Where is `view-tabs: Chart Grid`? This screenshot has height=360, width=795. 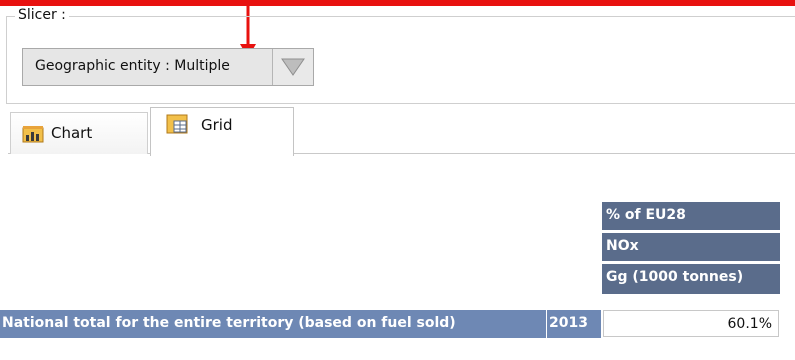
view-tabs: Chart Grid is located at coordinates (401, 131).